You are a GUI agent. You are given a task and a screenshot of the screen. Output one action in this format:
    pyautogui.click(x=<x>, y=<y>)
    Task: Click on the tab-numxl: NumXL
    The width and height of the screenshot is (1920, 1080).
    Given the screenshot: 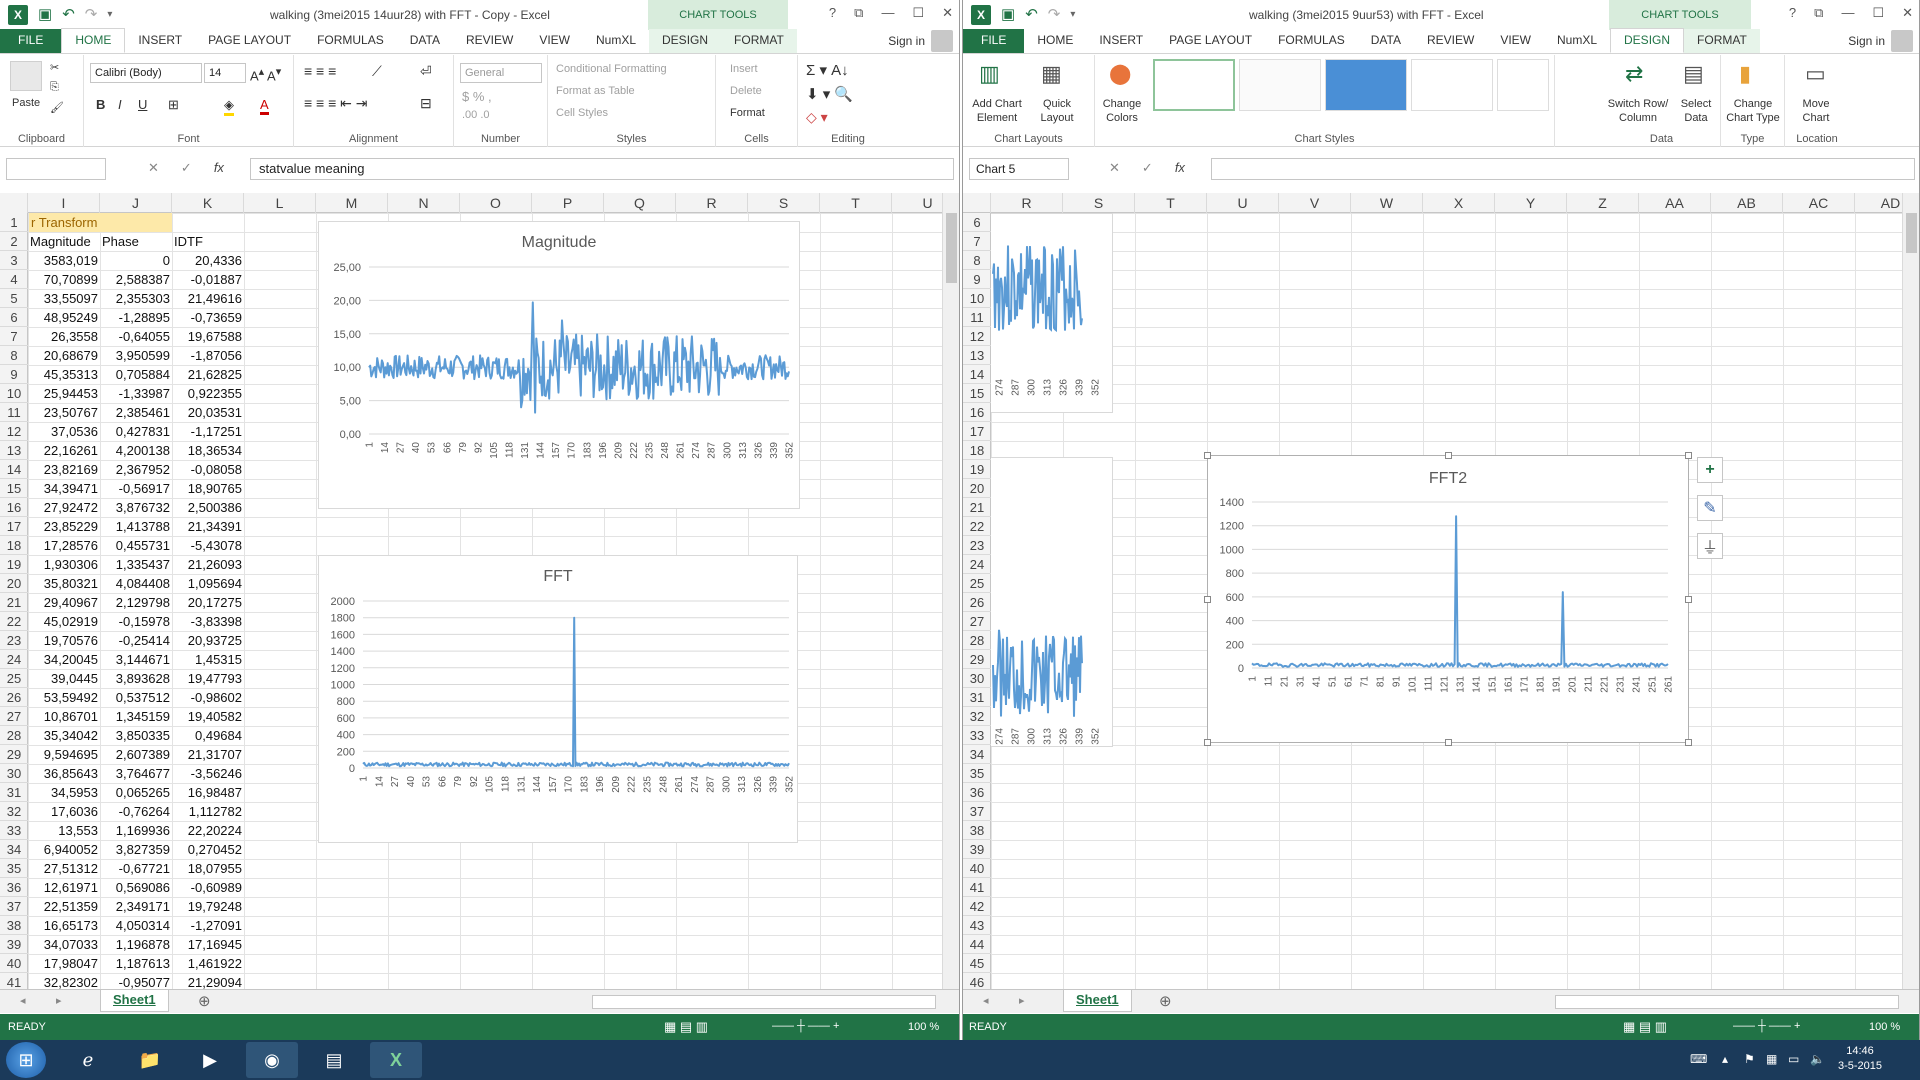 What is the action you would take?
    pyautogui.click(x=616, y=41)
    